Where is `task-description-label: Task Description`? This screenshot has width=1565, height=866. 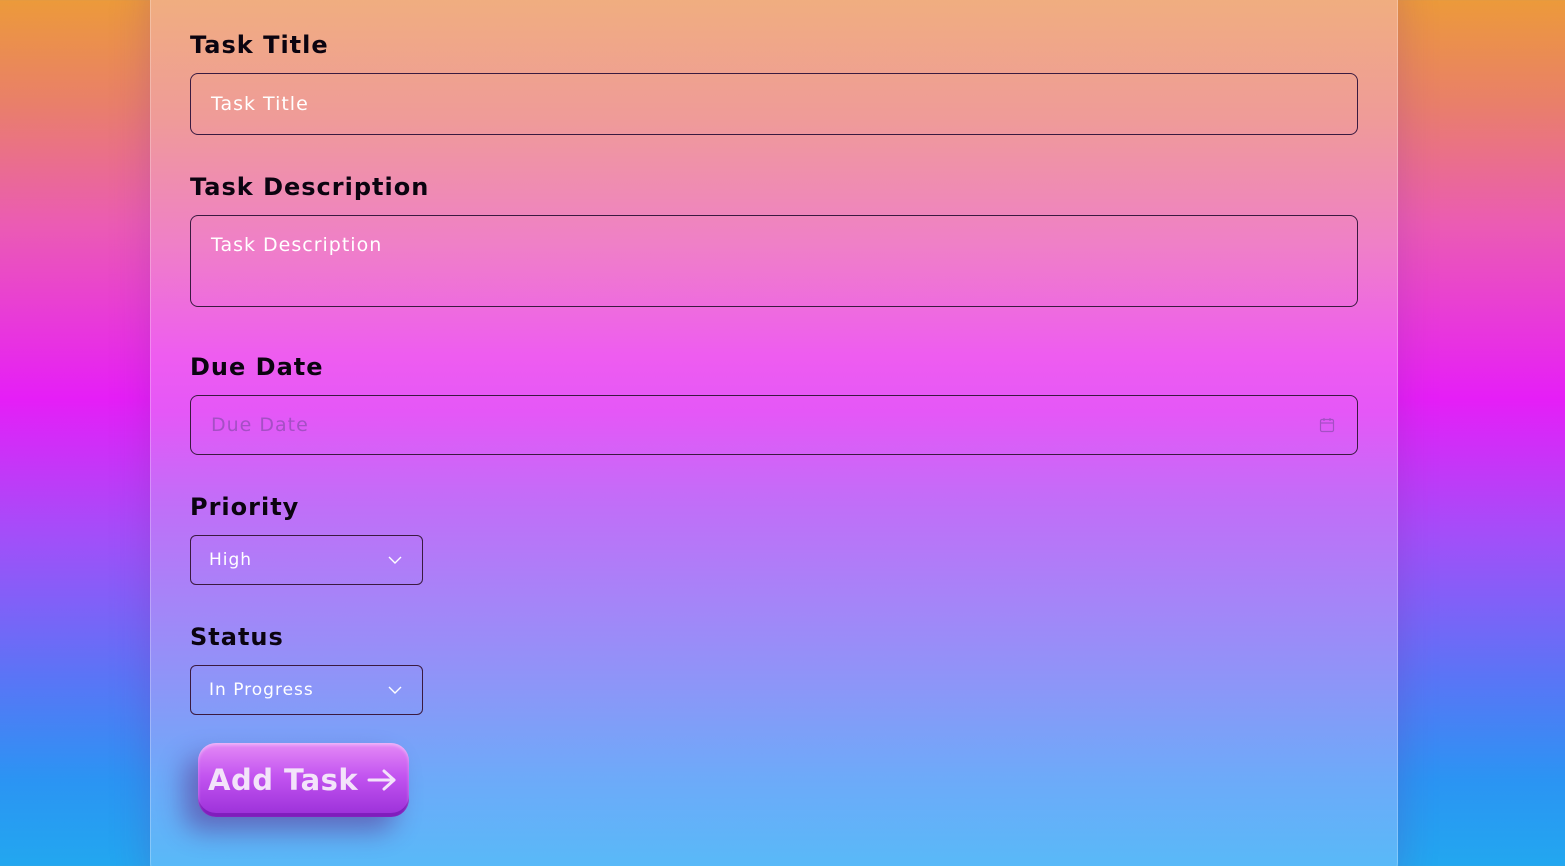 task-description-label: Task Description is located at coordinates (310, 187).